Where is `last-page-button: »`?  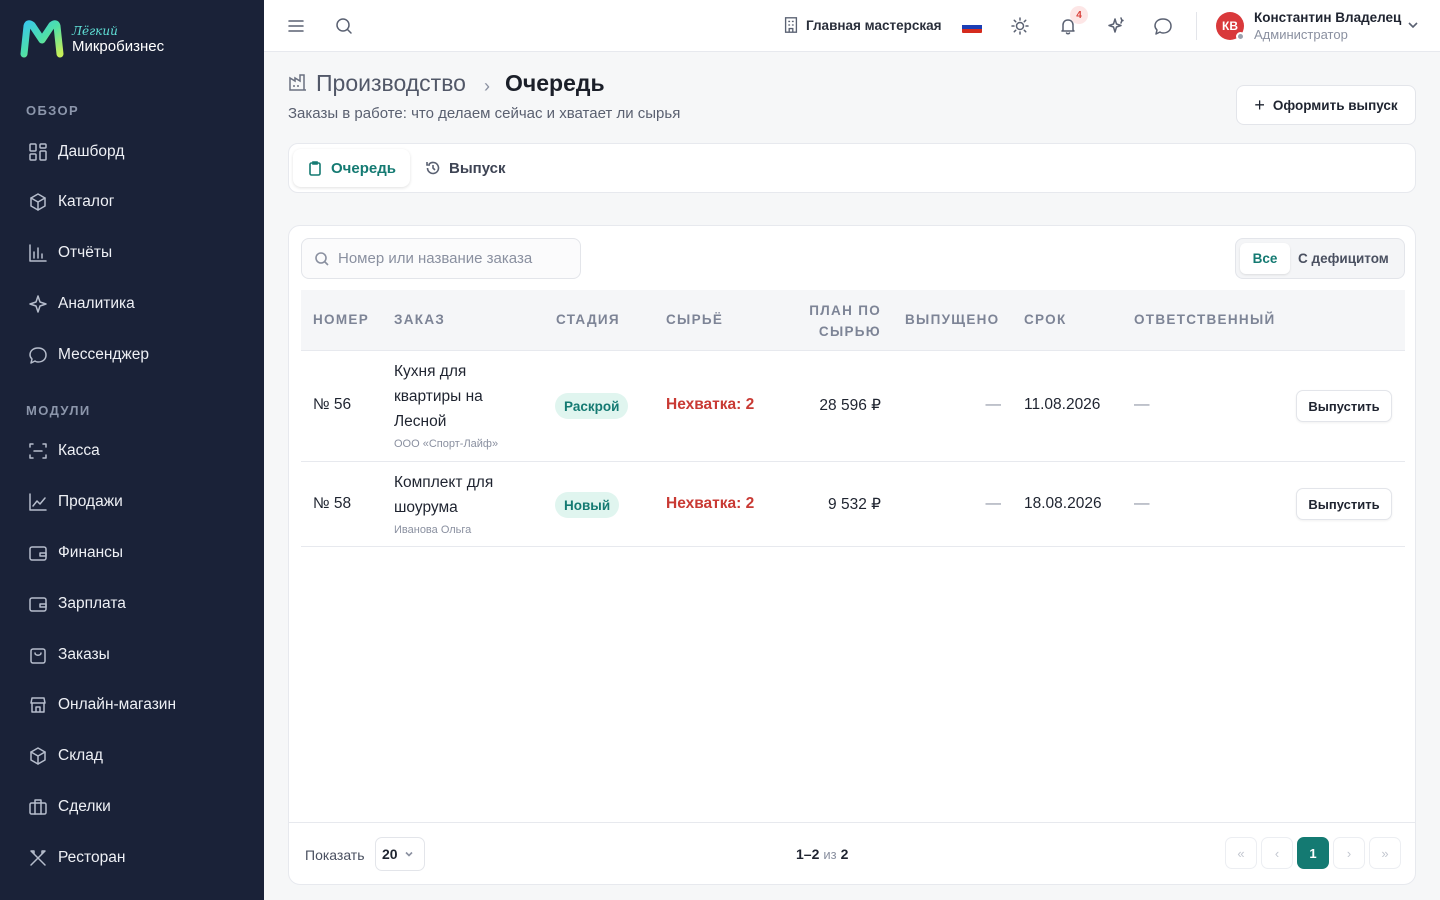 last-page-button: » is located at coordinates (1385, 853).